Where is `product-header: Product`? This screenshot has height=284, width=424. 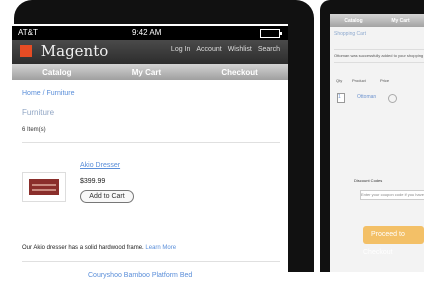
product-header: Product is located at coordinates (359, 80).